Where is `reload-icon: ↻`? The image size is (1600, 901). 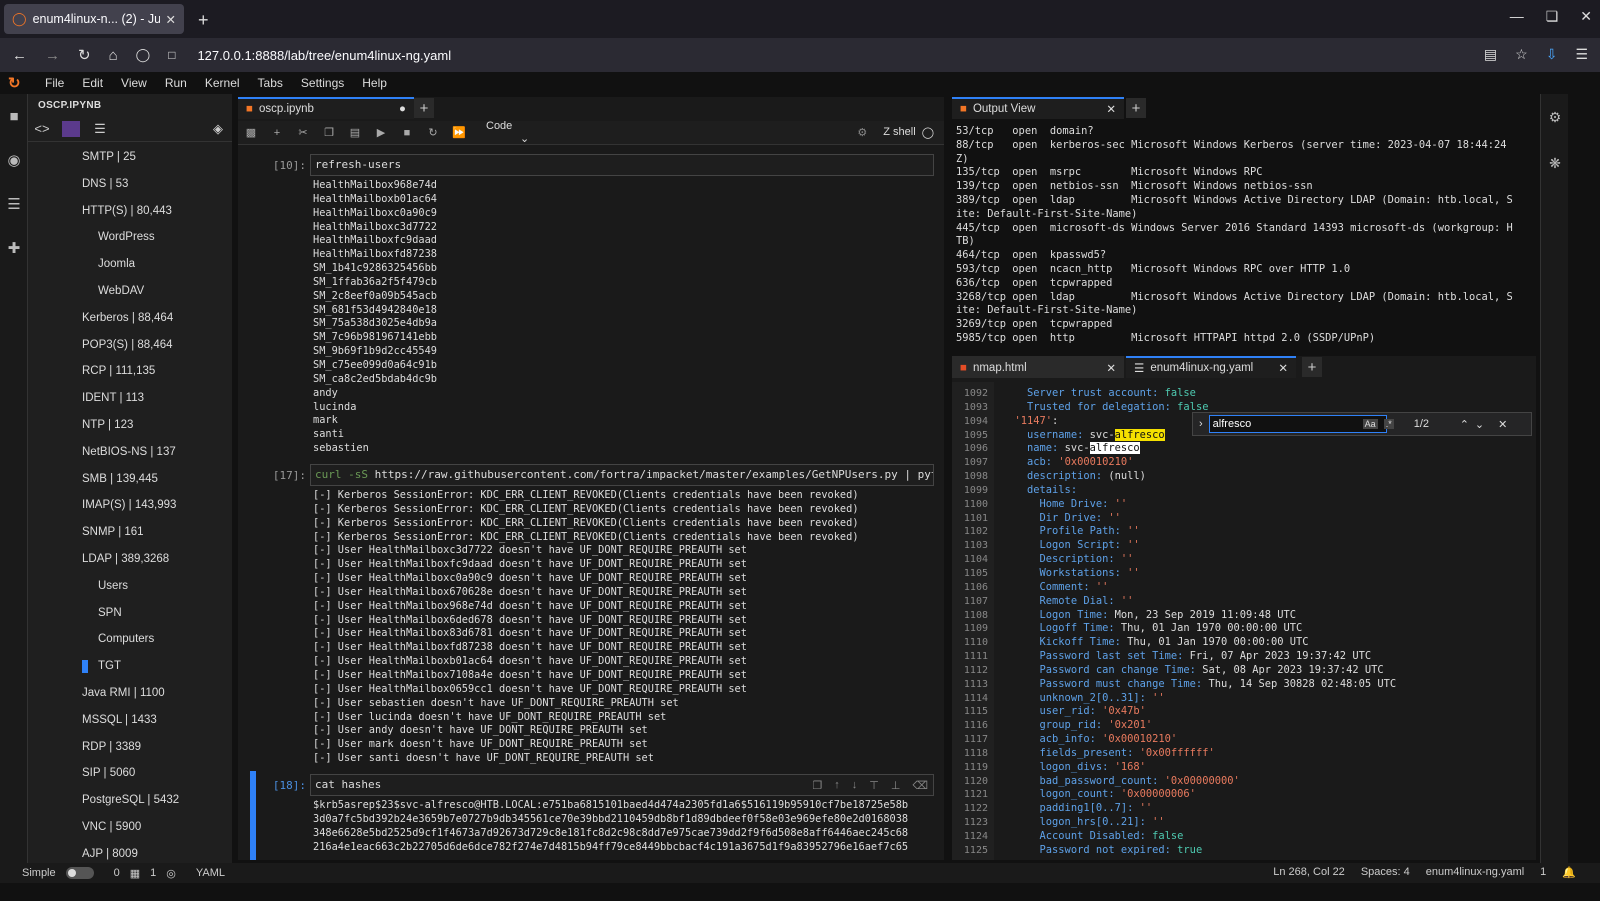
reload-icon: ↻ is located at coordinates (84, 55).